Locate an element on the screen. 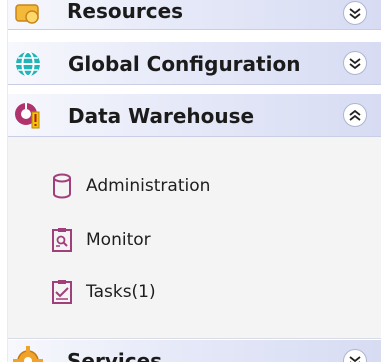 This screenshot has width=388, height=362. section-header-global-configuration: Global Configuration is located at coordinates (194, 63).